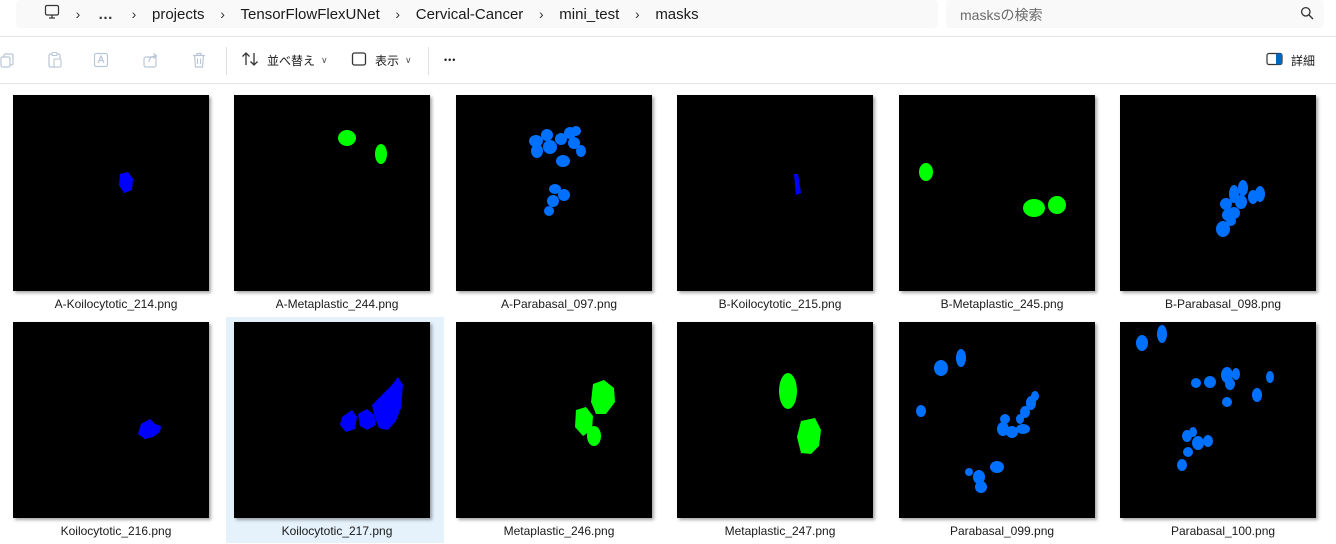 The image size is (1336, 544). I want to click on file-name: Koilocytotic_216.png, so click(116, 531).